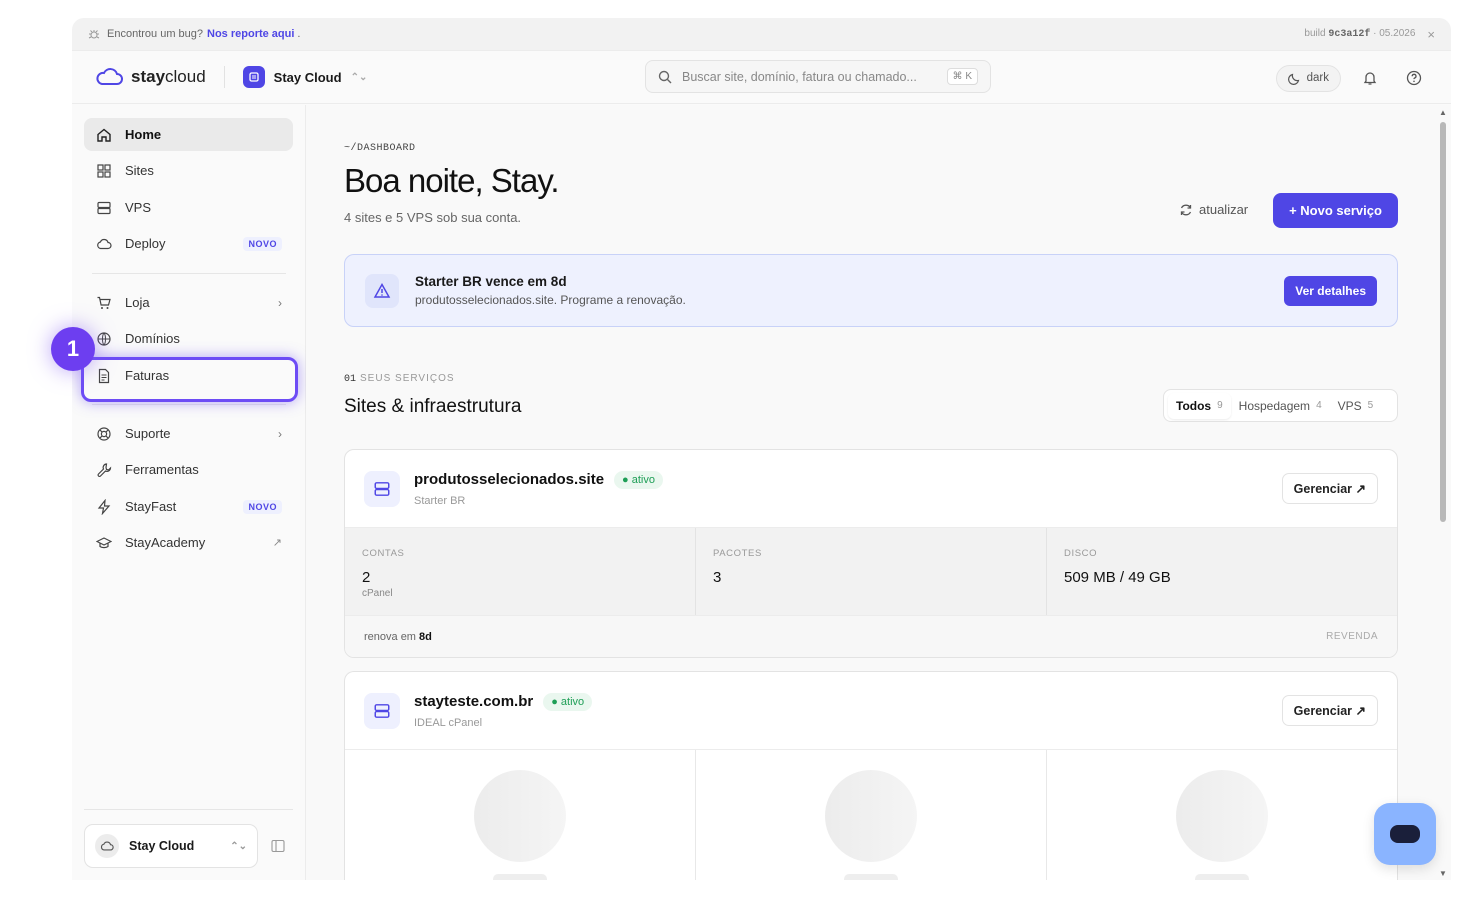 This screenshot has width=1469, height=898. I want to click on sidebar-item-sites: Sites, so click(188, 170).